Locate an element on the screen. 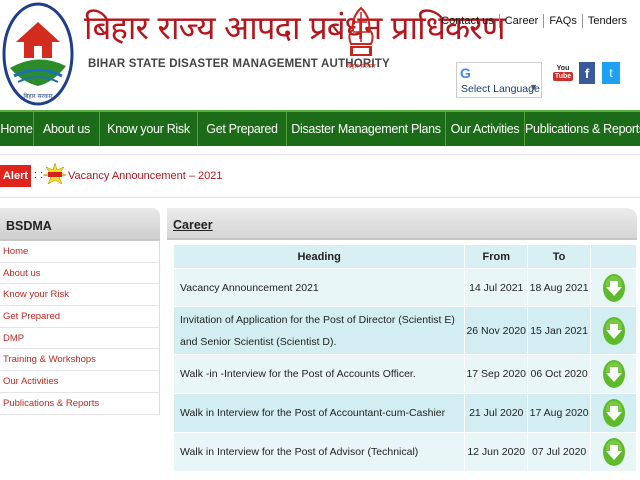 This screenshot has width=640, height=480. dropdown-arrow-icon: ▼ is located at coordinates (533, 87).